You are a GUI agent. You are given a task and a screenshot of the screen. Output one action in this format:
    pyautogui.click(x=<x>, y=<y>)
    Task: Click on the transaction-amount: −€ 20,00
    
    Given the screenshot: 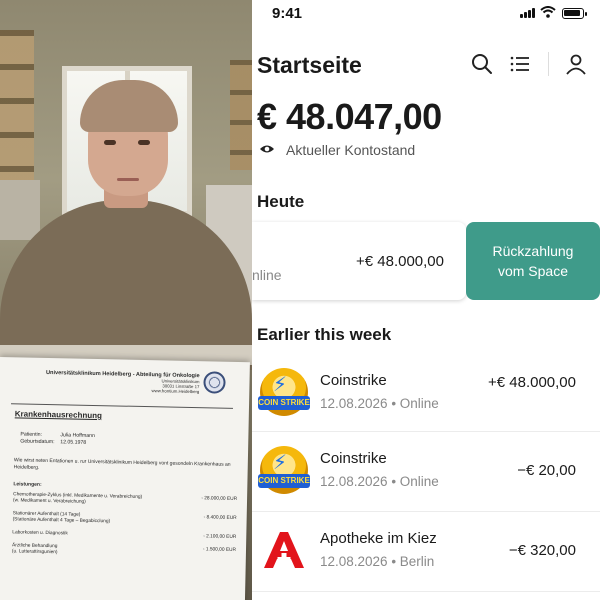 What is the action you would take?
    pyautogui.click(x=546, y=470)
    